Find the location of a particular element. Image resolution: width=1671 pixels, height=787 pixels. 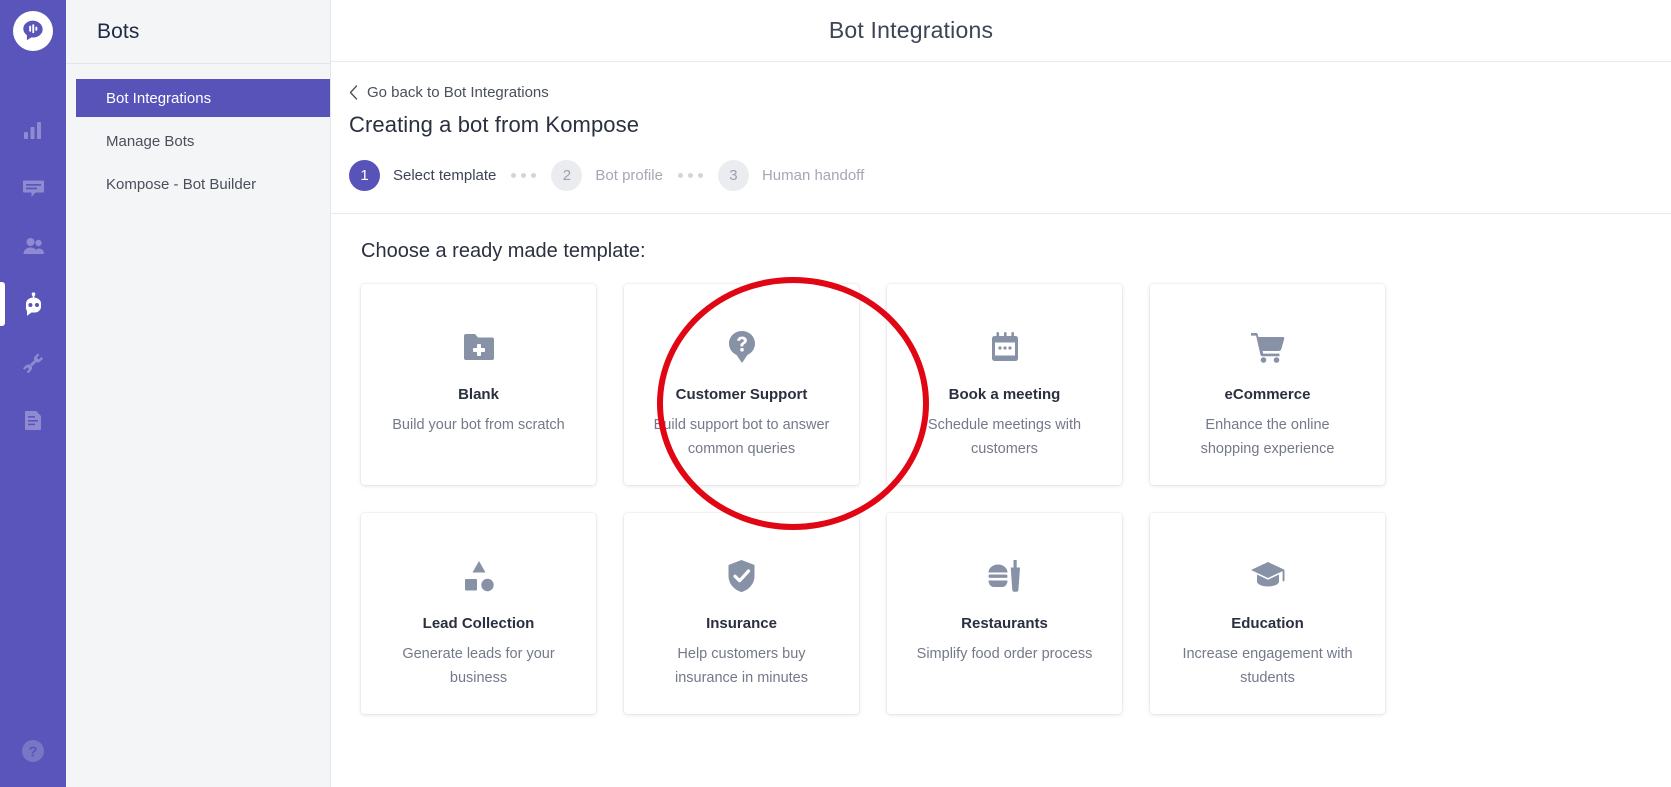

template-card-restaurants: Restaurants Simplify food order process is located at coordinates (1004, 613).